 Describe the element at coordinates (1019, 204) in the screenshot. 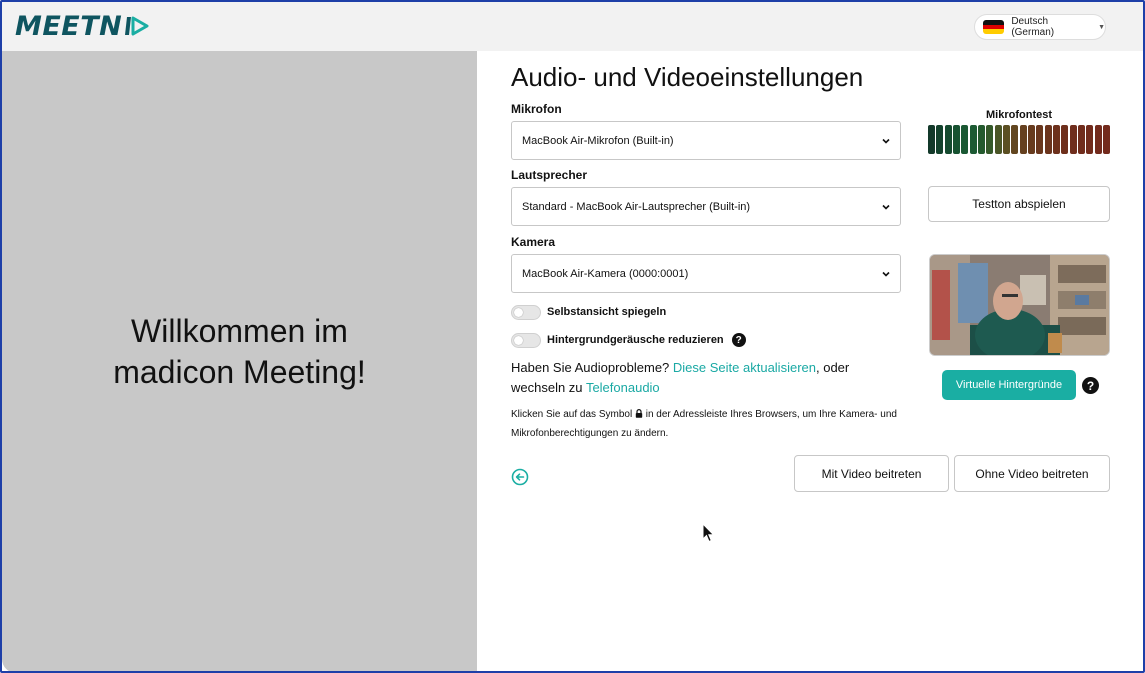

I see `test-tone-button: Testton abspielen` at that location.